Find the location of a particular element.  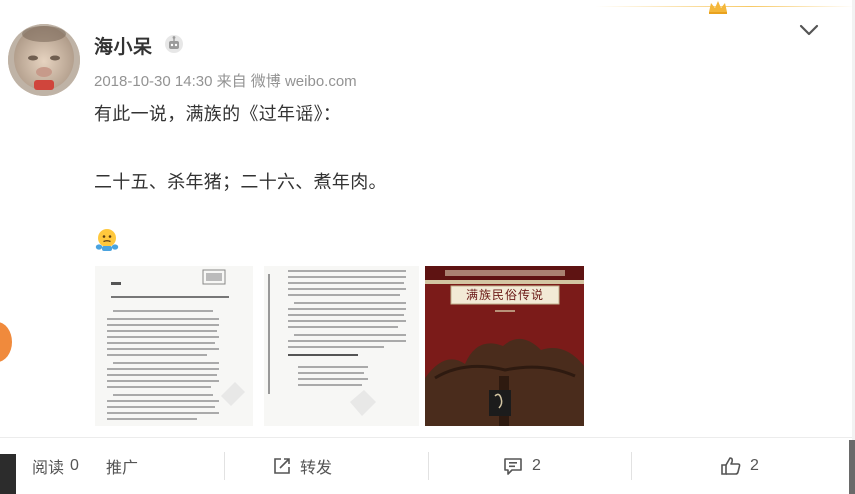

promote-button: 推广 is located at coordinates (122, 466).